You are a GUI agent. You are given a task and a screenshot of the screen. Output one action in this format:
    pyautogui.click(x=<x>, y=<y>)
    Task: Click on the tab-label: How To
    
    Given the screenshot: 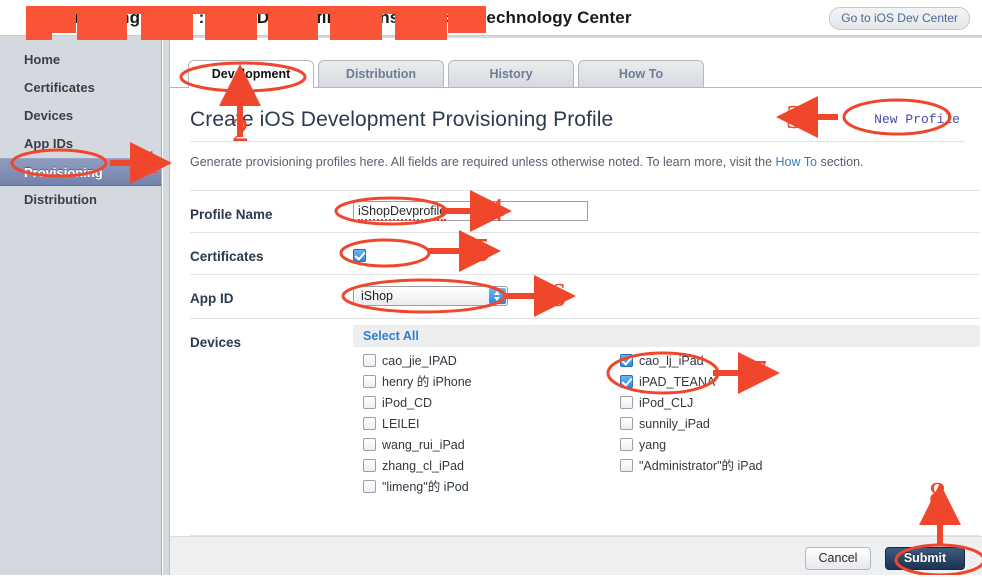 What is the action you would take?
    pyautogui.click(x=641, y=74)
    